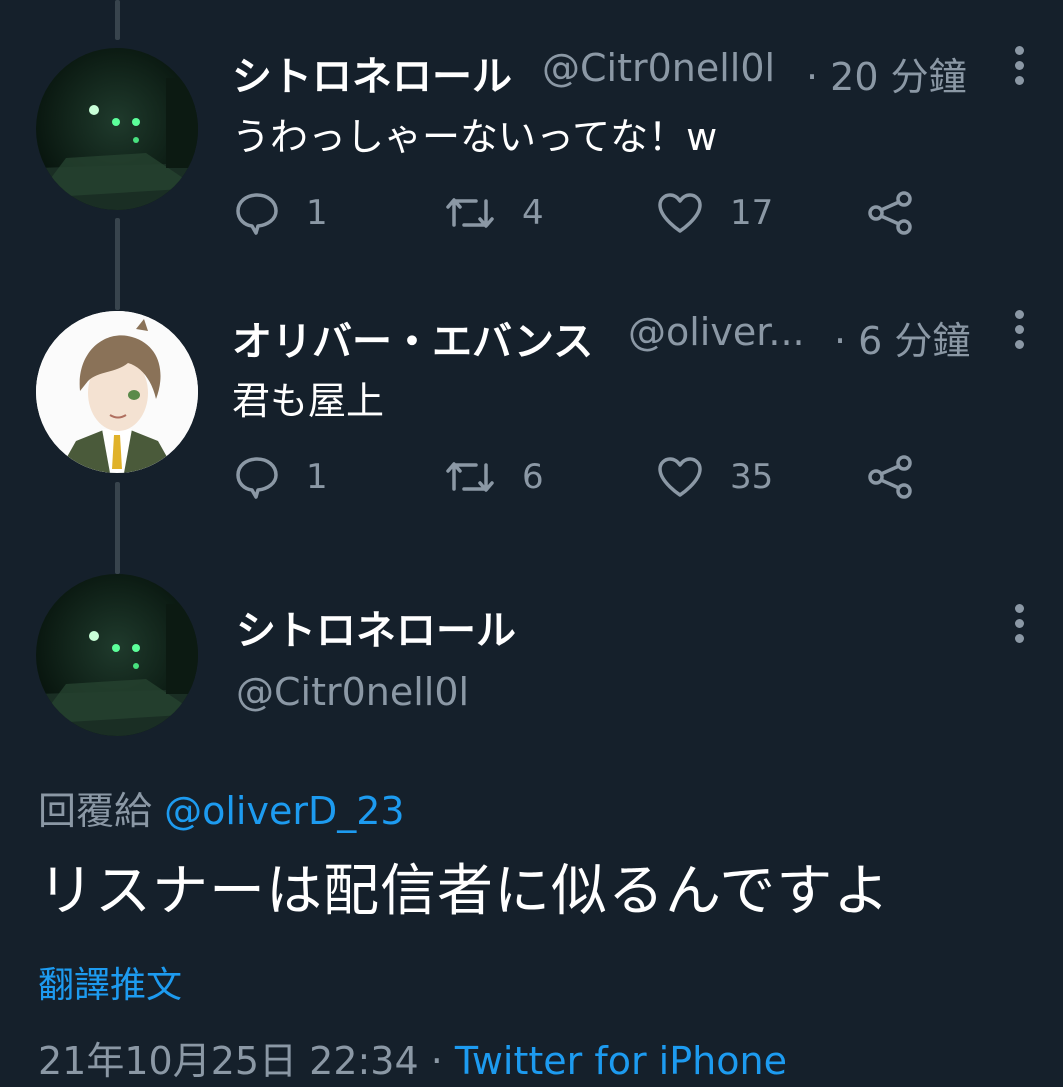  I want to click on tweet2-text: 君も屋上, so click(308, 401).